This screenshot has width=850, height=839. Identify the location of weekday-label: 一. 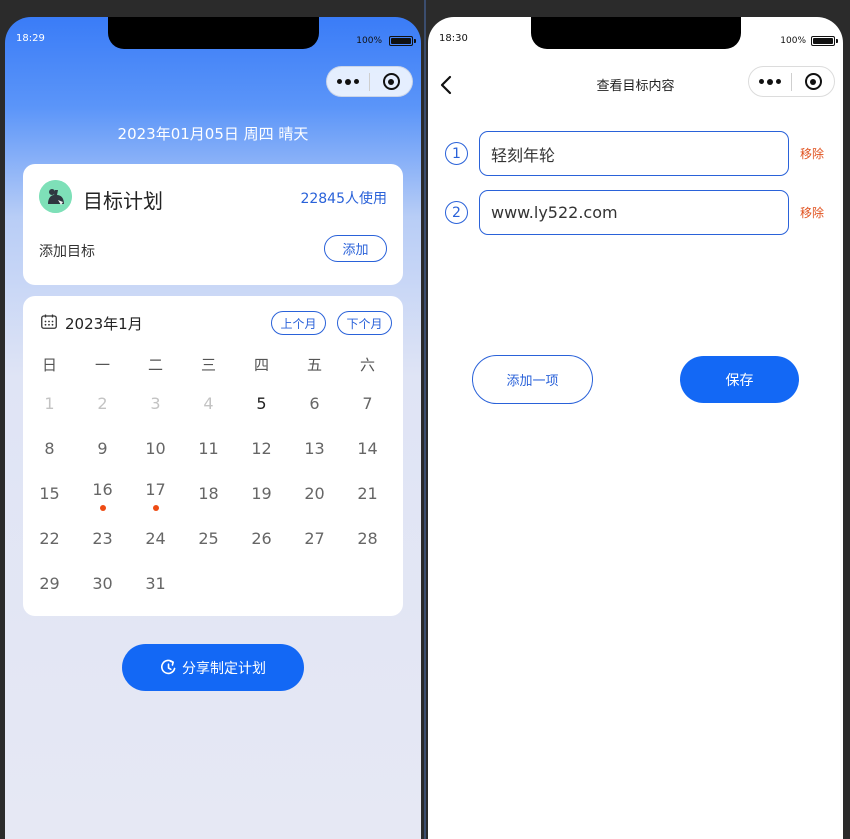
(102, 365).